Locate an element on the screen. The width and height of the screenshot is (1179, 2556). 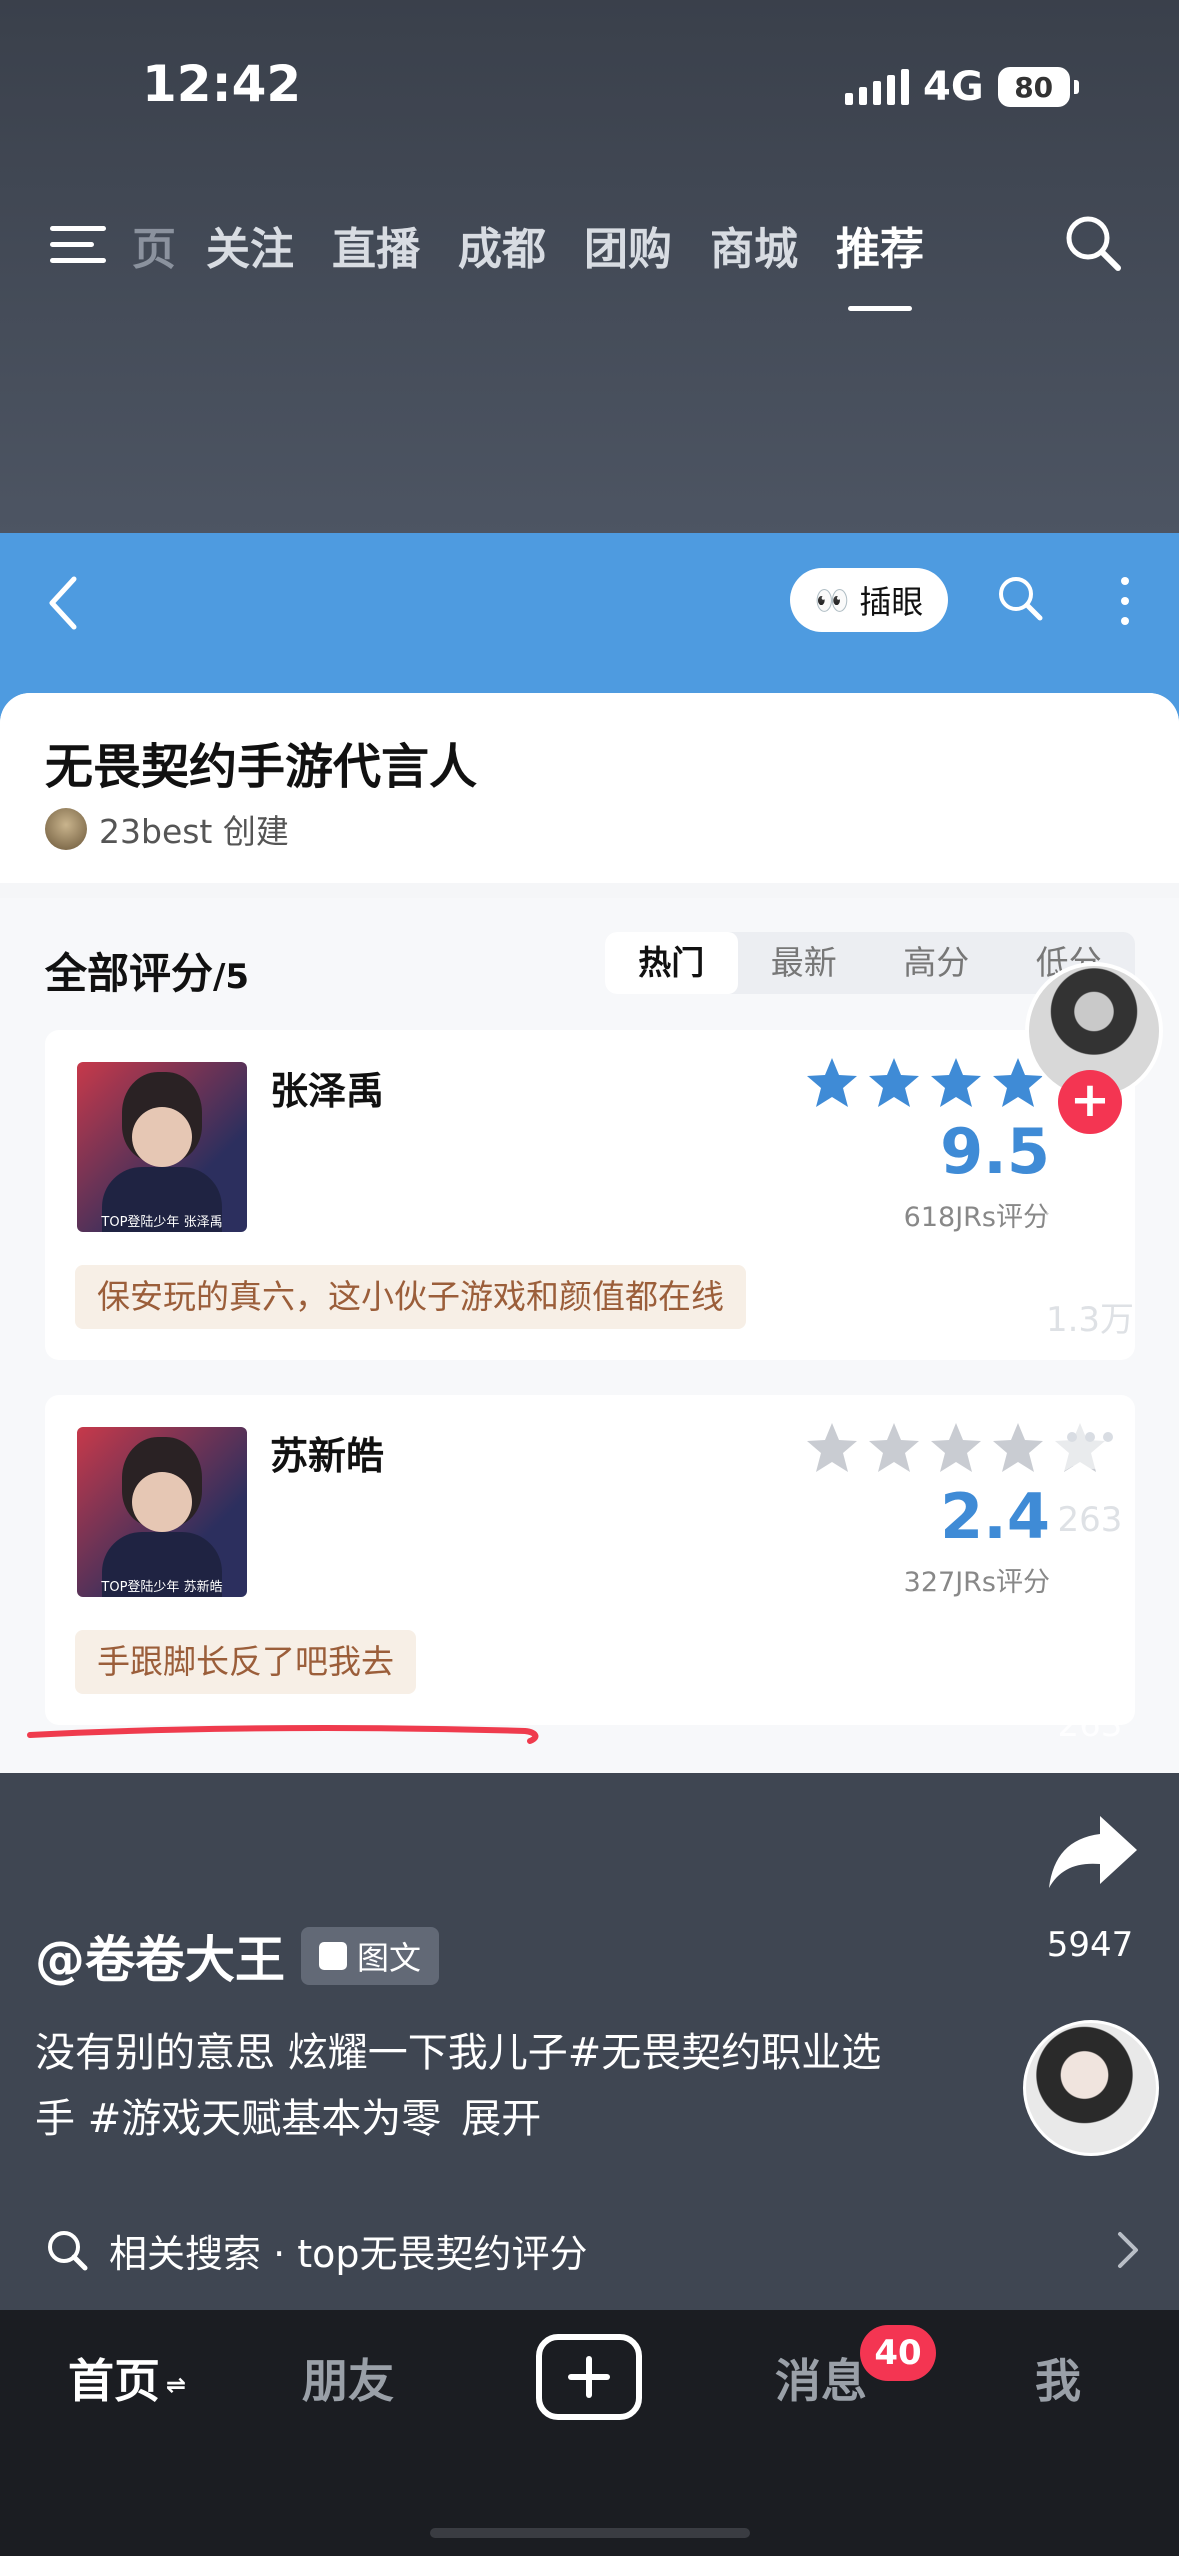
status-time: 12:42 is located at coordinates (222, 84).